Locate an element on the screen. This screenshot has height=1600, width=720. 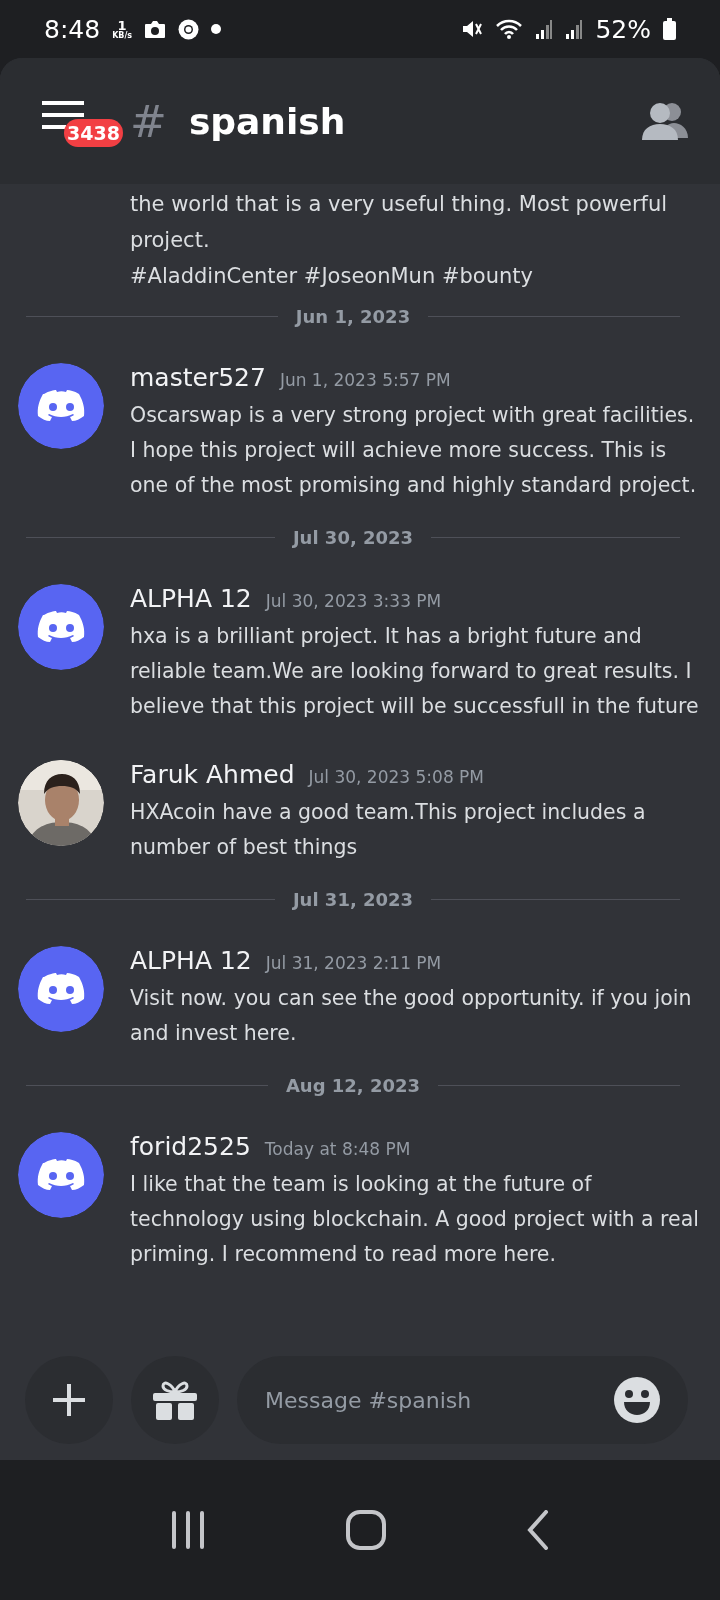
battery-level: 52% is located at coordinates (623, 29).